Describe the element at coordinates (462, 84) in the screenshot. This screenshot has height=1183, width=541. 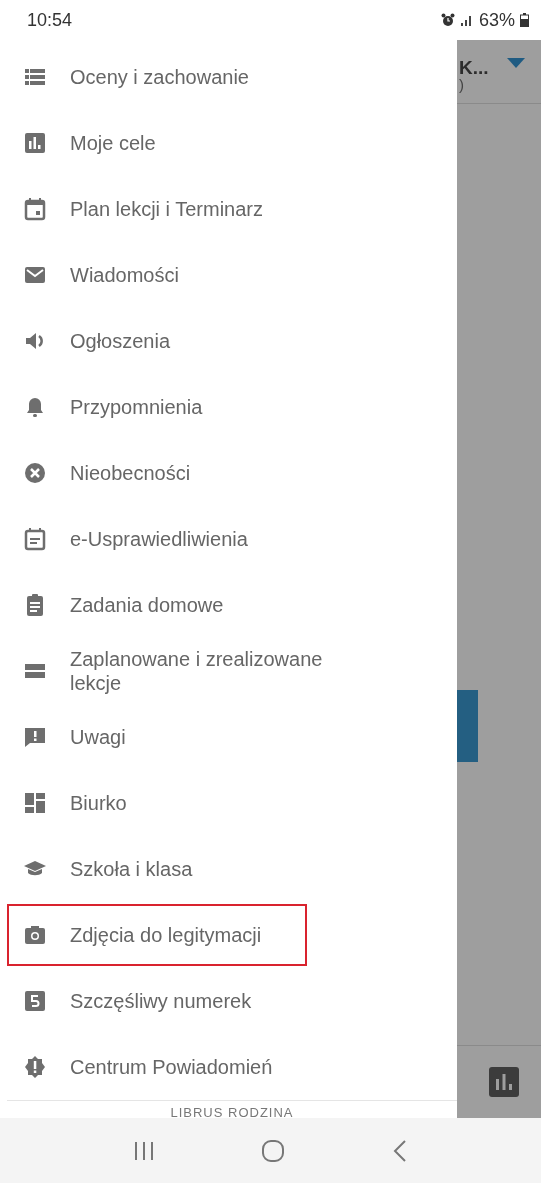
I see `background-subtitle: )` at that location.